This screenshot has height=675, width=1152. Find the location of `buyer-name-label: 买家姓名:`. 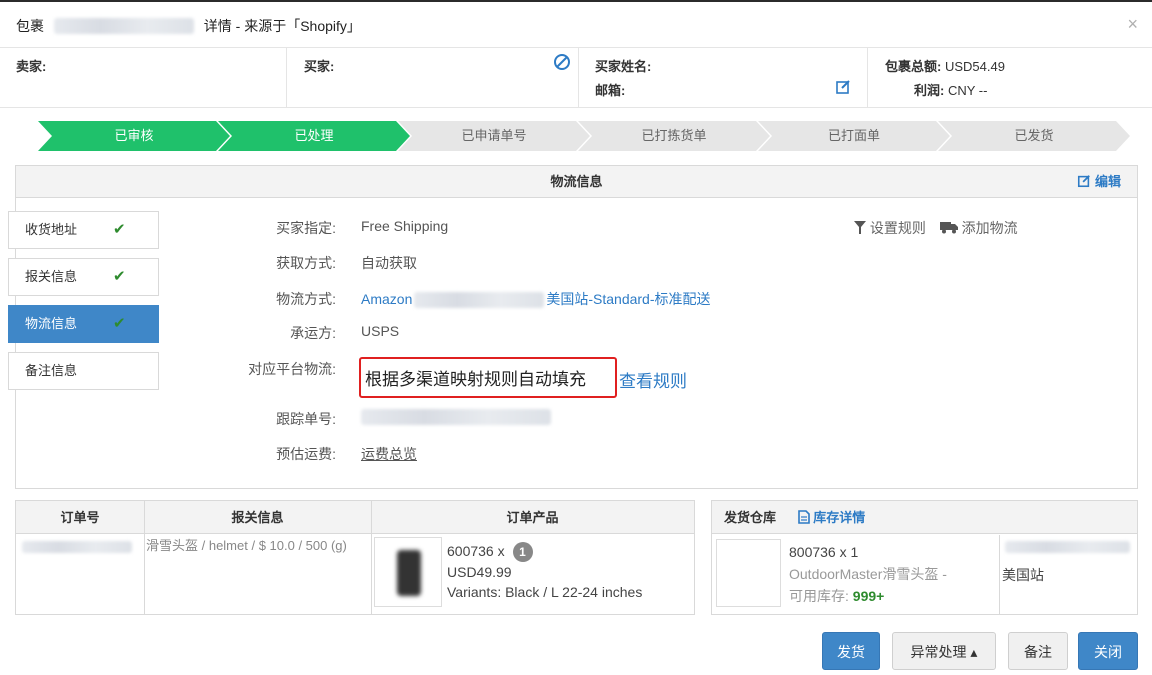

buyer-name-label: 买家姓名: is located at coordinates (623, 66).